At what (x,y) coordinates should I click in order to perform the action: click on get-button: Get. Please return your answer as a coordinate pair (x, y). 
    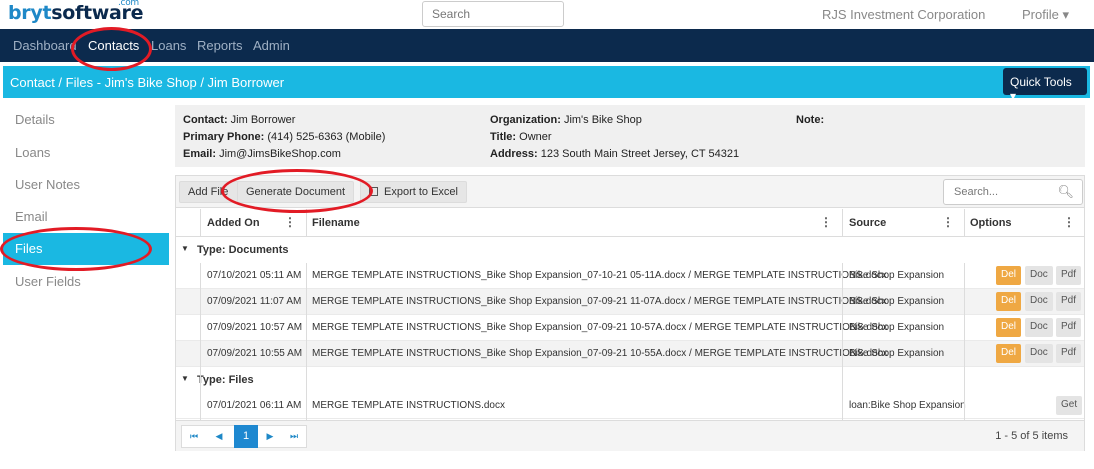
    Looking at the image, I should click on (1069, 405).